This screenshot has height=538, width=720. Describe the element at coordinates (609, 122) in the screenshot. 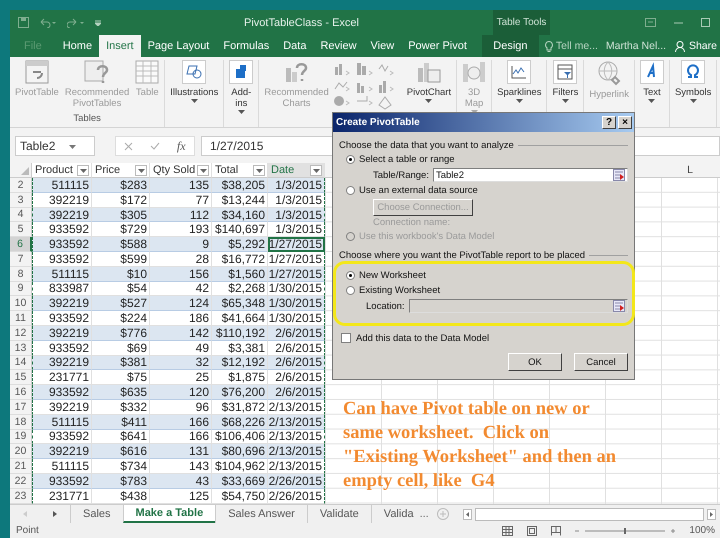

I see `help-button: ?` at that location.